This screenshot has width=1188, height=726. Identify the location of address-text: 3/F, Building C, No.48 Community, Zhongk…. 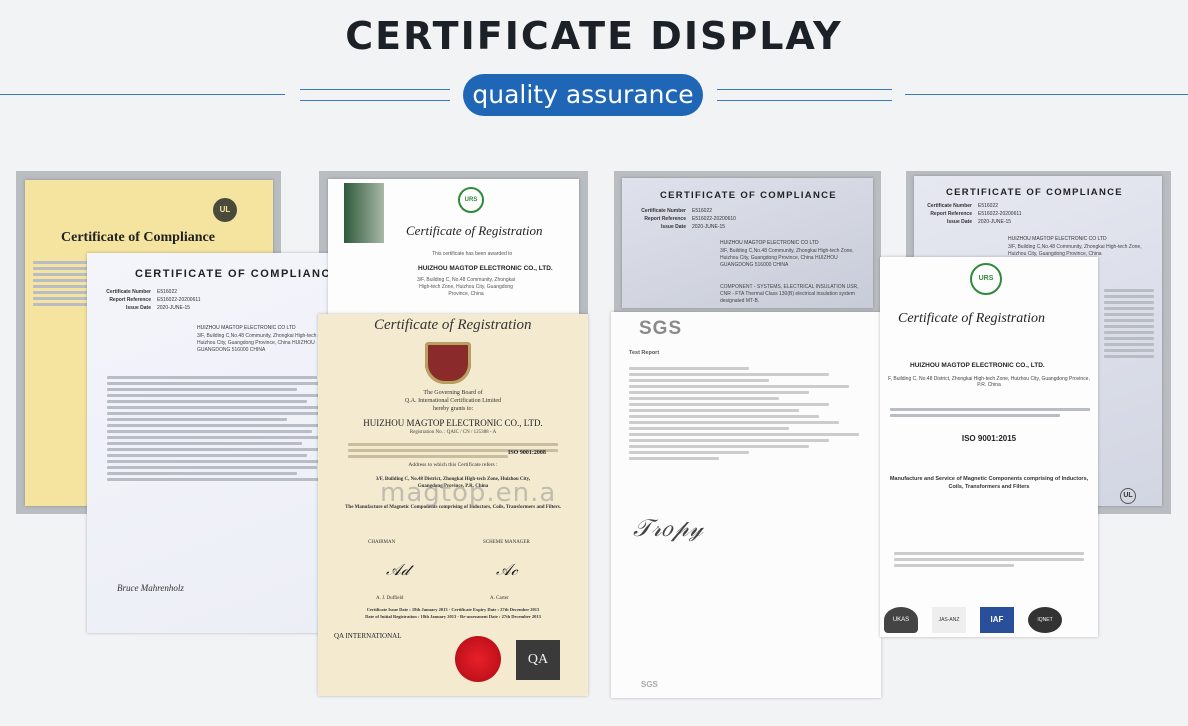
(465, 287).